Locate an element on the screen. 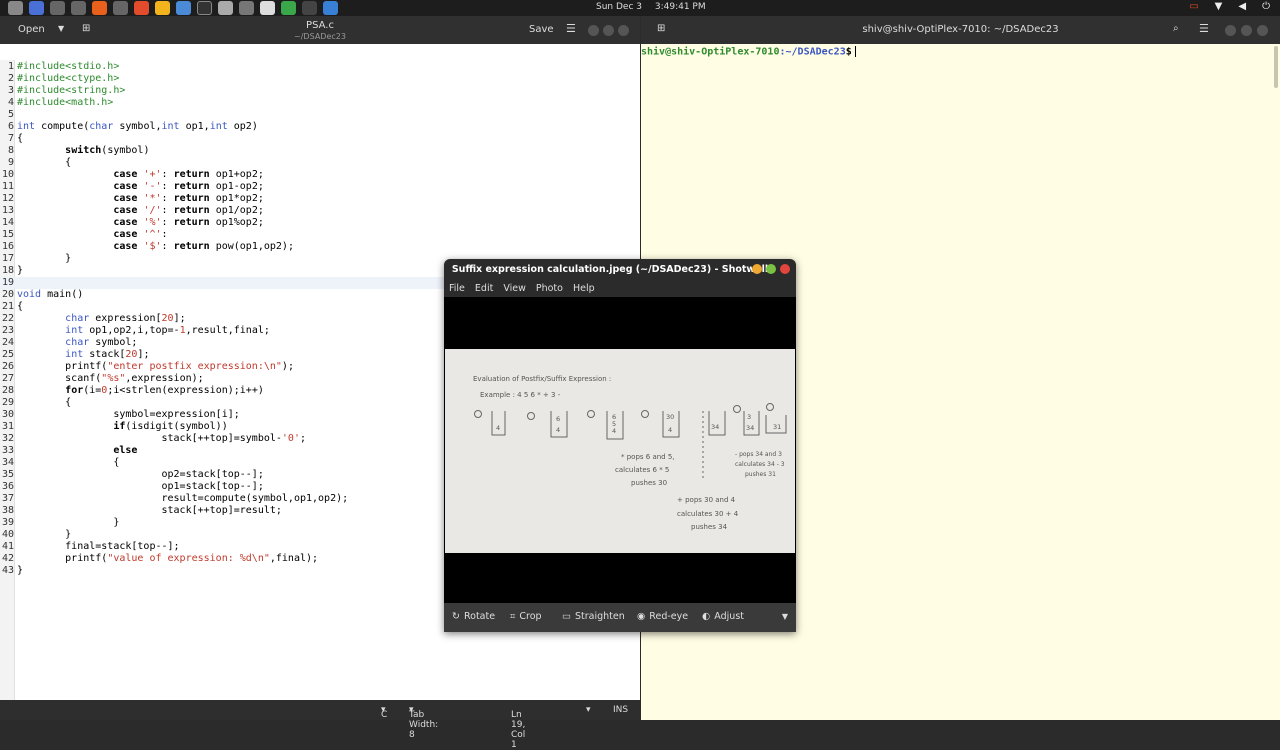 The width and height of the screenshot is (1280, 750). code-line: 30 symbol=expression[i]; is located at coordinates (120, 415).